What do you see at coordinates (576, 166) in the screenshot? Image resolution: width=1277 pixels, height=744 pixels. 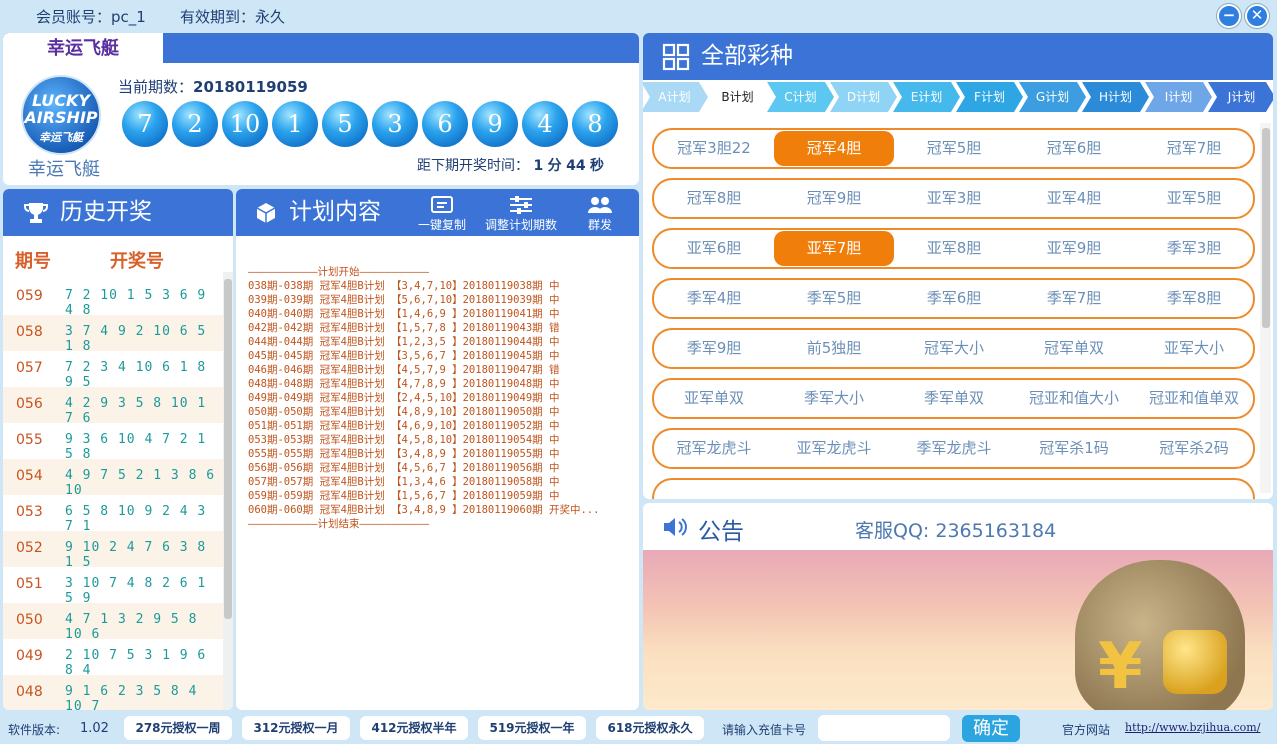 I see `countdown-sec: 44` at bounding box center [576, 166].